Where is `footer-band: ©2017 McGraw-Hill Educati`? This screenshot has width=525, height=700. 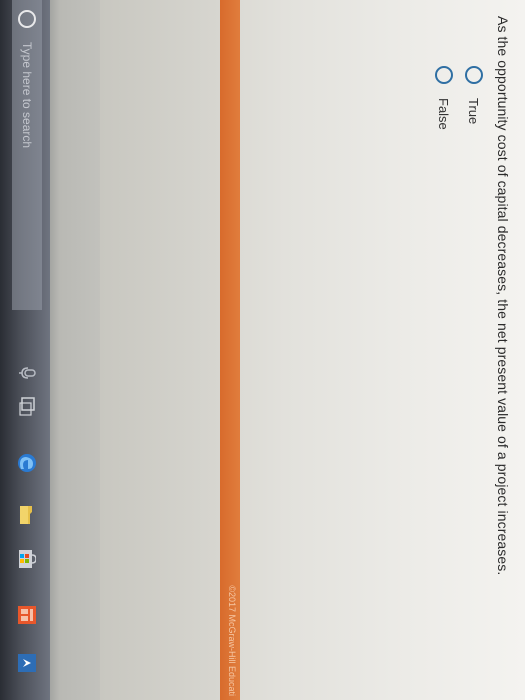 footer-band: ©2017 McGraw-Hill Educati is located at coordinates (230, 350).